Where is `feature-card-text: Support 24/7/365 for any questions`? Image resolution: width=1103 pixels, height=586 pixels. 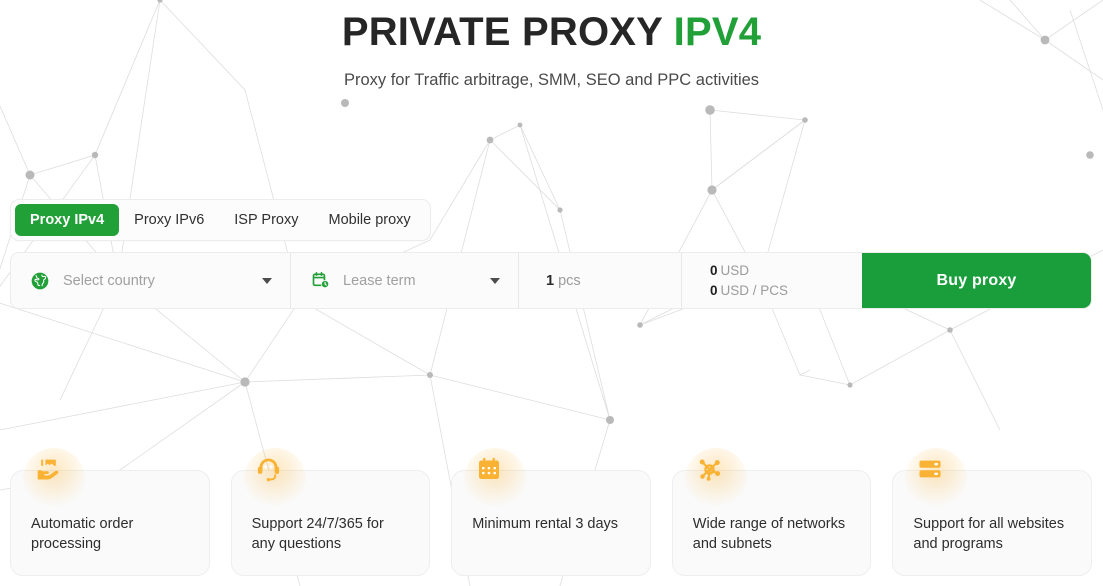 feature-card-text: Support 24/7/365 for any questions is located at coordinates (317, 534).